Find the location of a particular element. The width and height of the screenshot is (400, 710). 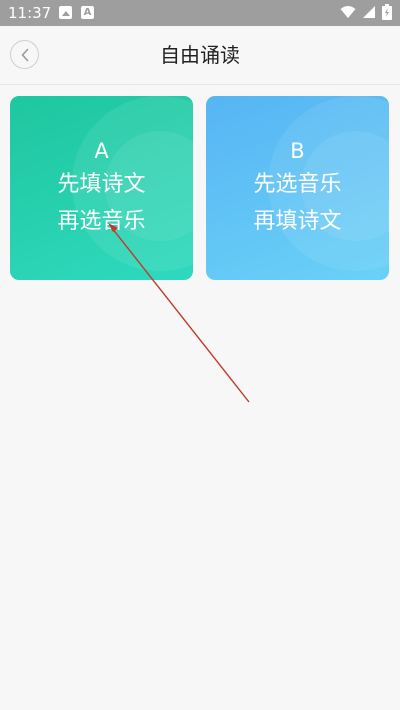

status-icons-right is located at coordinates (366, 12).